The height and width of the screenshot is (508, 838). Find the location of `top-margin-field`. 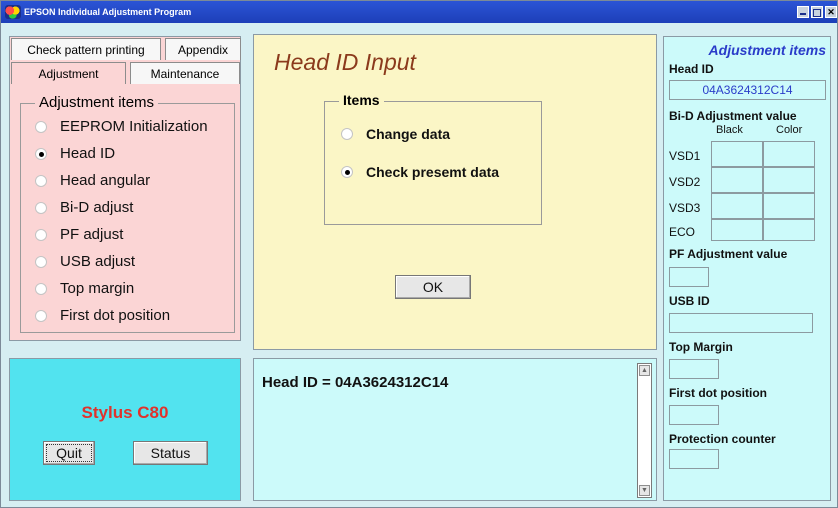

top-margin-field is located at coordinates (694, 369).